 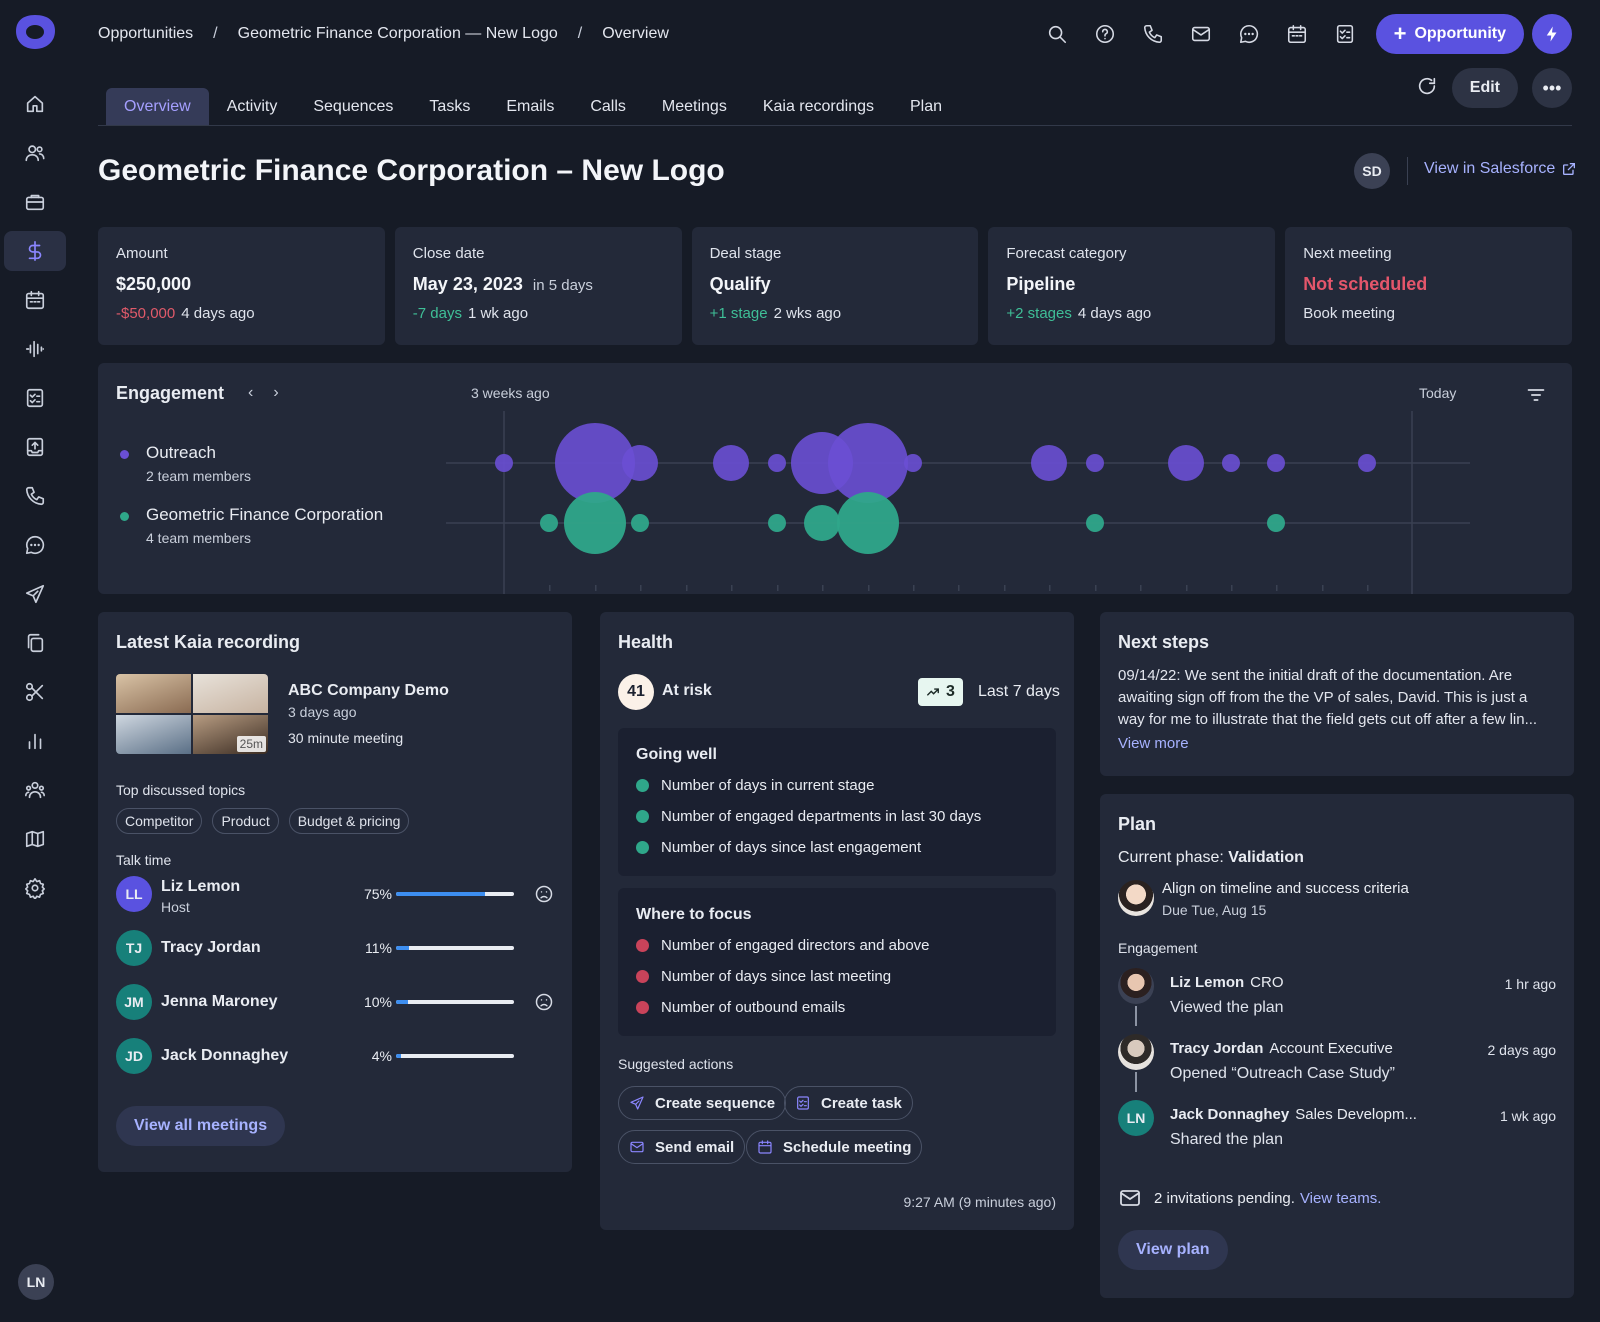 What do you see at coordinates (35, 741) in the screenshot?
I see `nav-reports` at bounding box center [35, 741].